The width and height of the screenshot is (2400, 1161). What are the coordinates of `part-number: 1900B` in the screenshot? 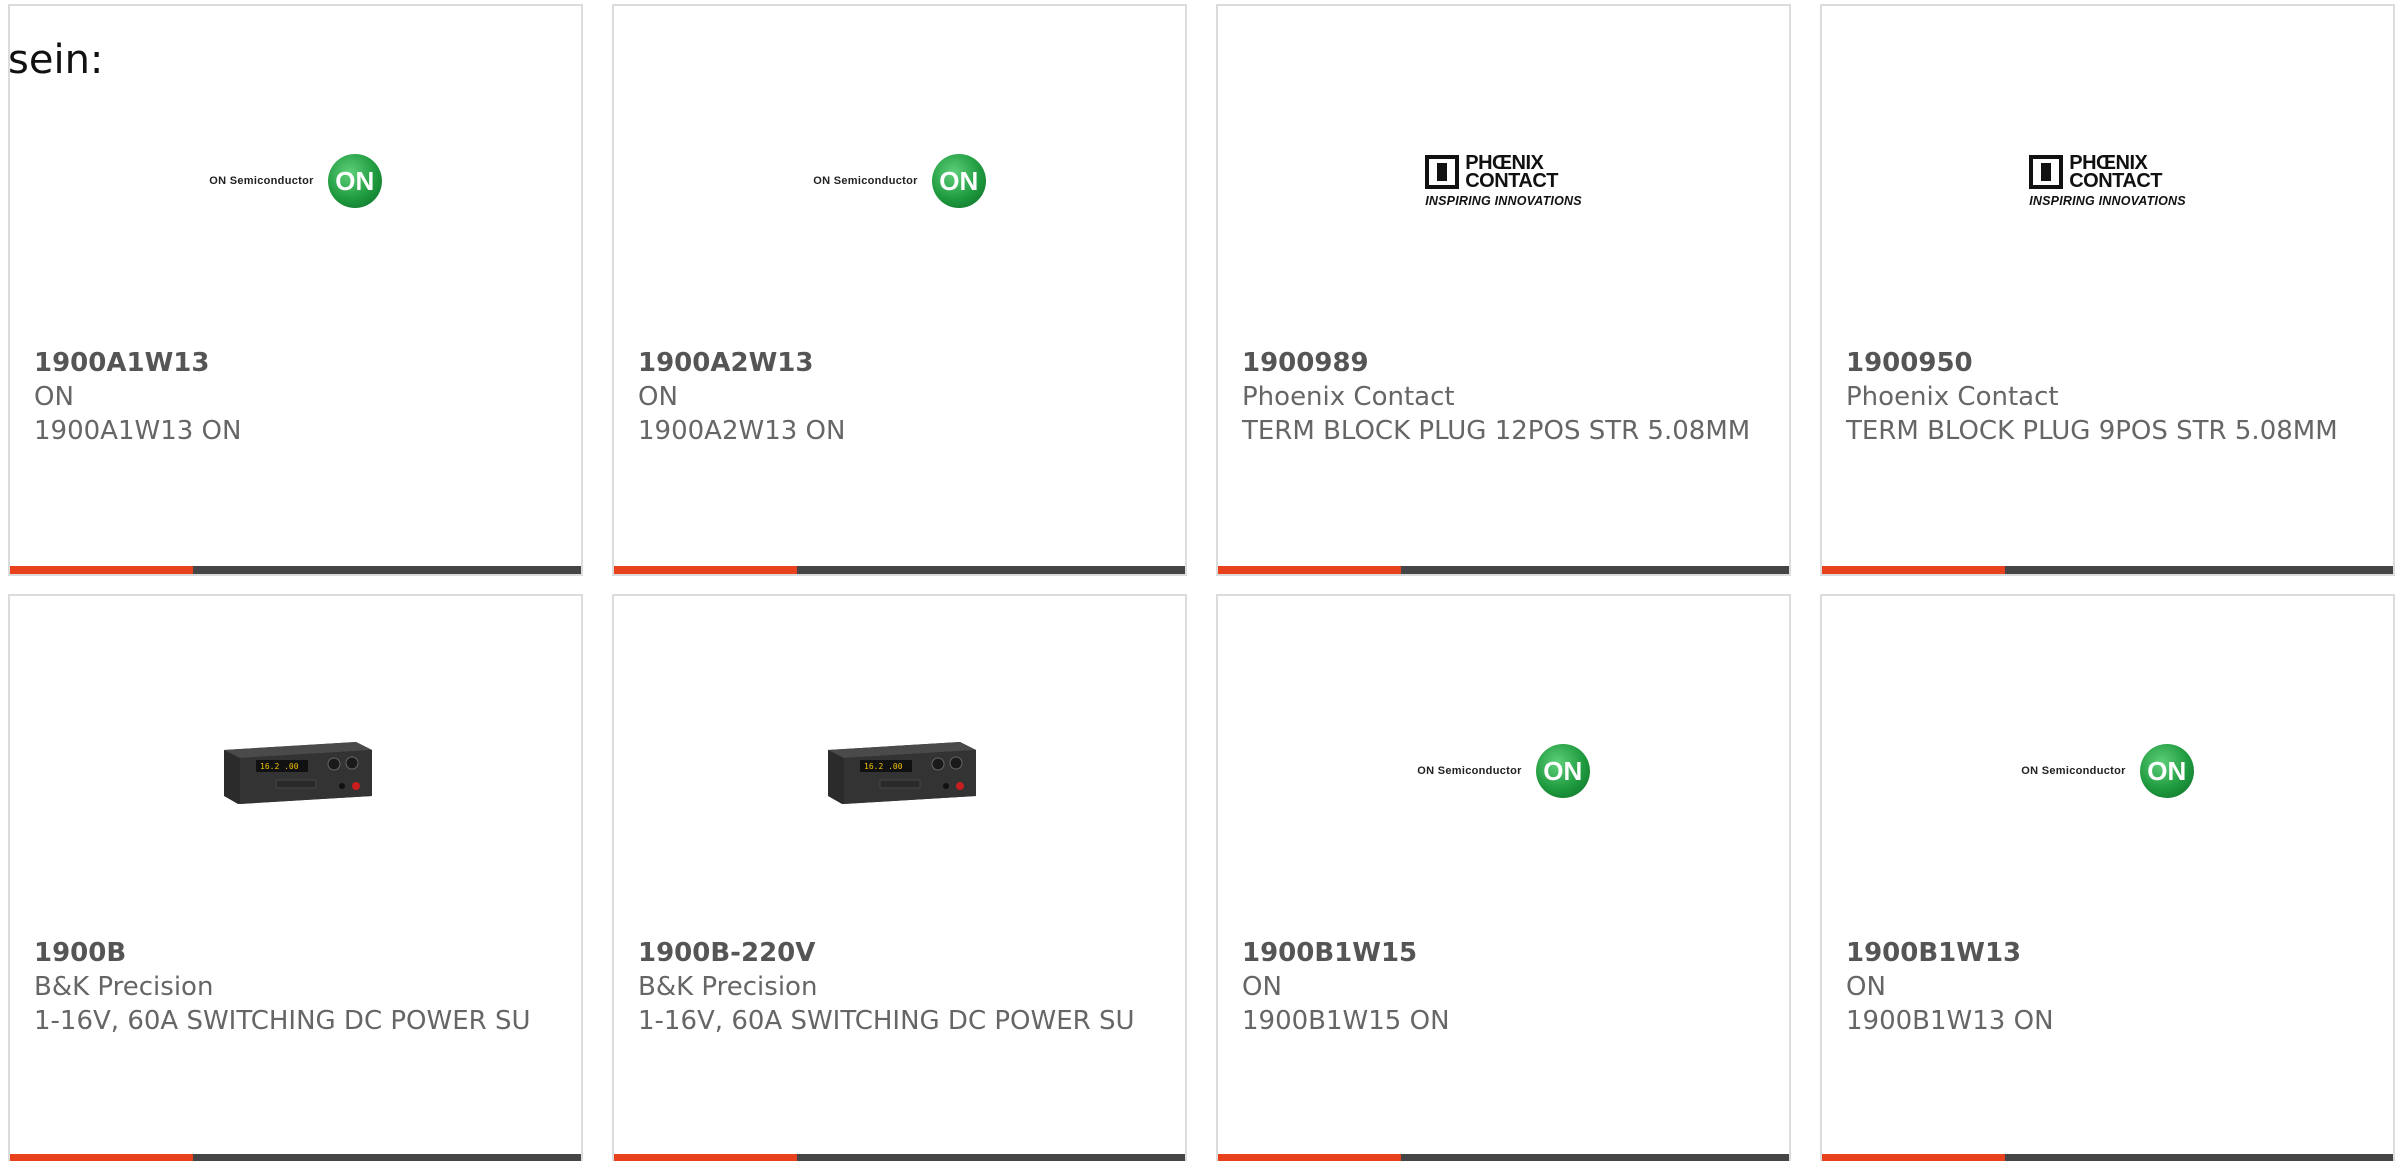 It's located at (295, 953).